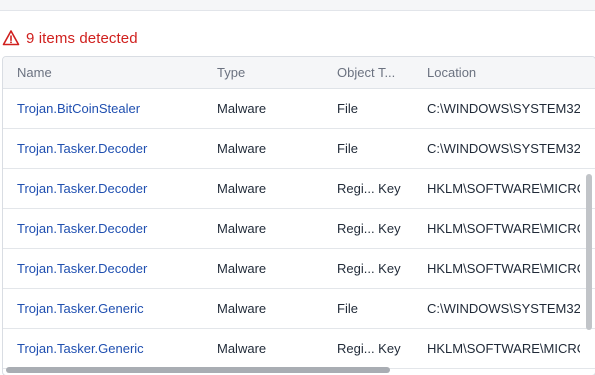 The image size is (595, 375). I want to click on vertical-scrollbar, so click(589, 225).